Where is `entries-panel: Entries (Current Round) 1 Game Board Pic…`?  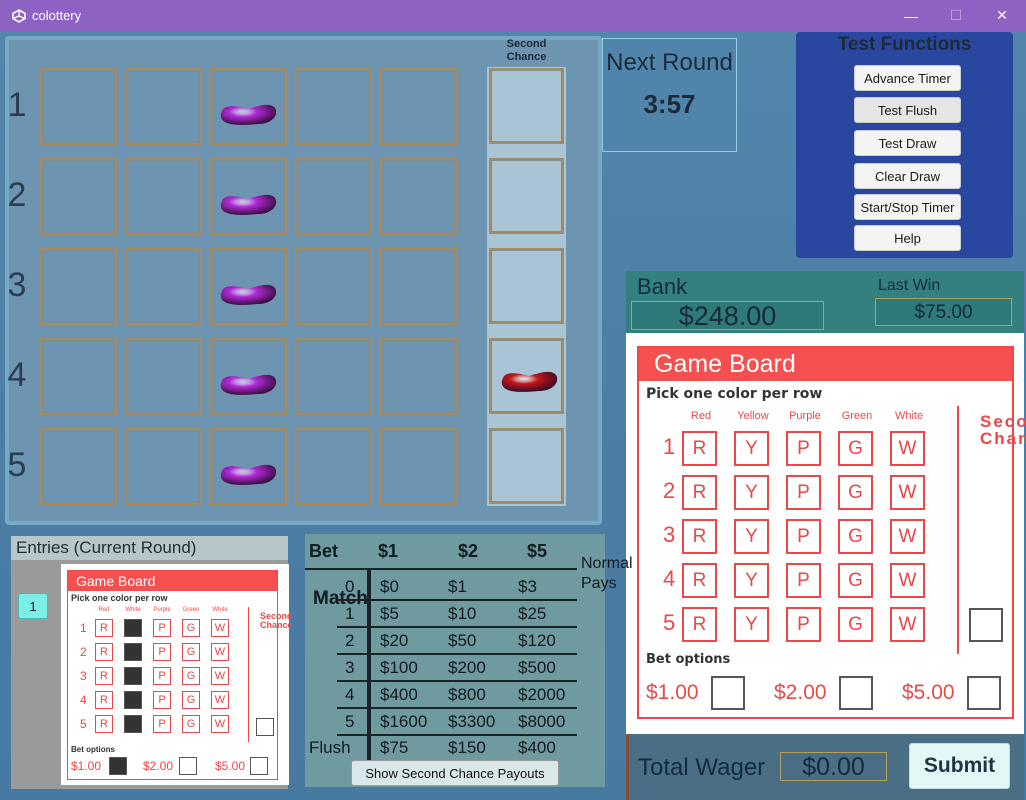 entries-panel: Entries (Current Round) 1 Game Board Pic… is located at coordinates (152, 662).